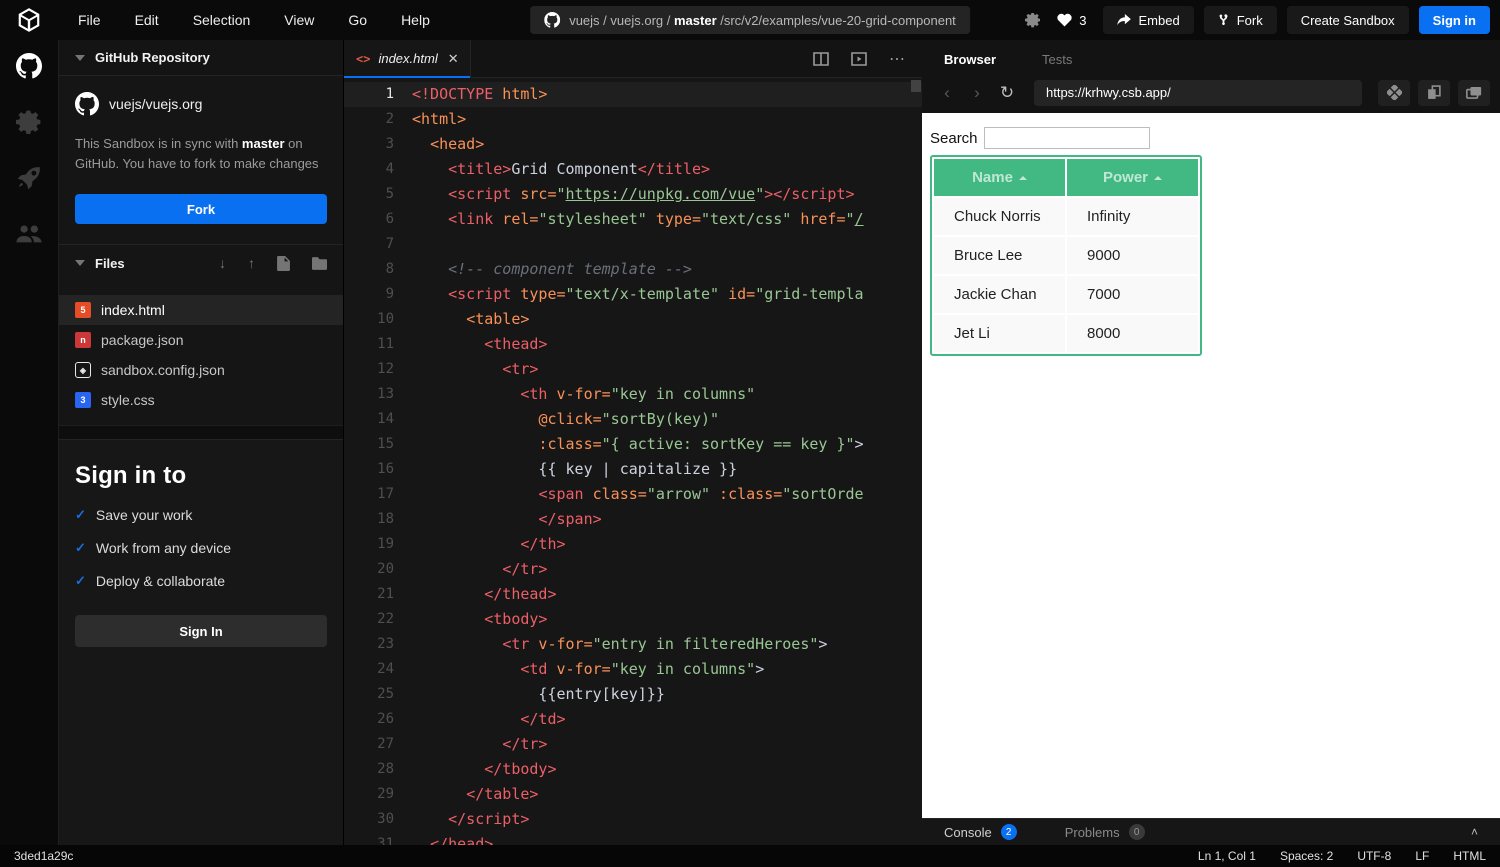 Image resolution: width=1500 pixels, height=867 pixels. I want to click on line-content: </tbody>, so click(520, 769).